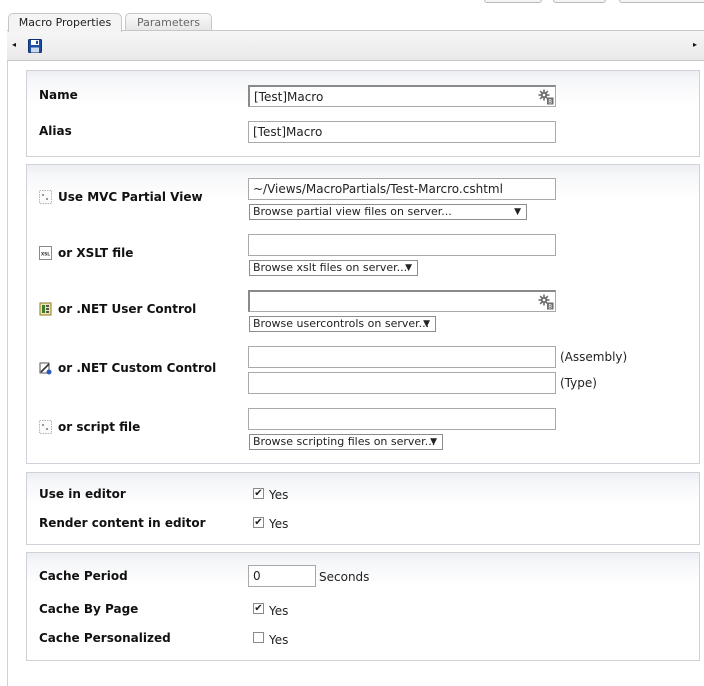 This screenshot has height=686, width=704. What do you see at coordinates (282, 576) in the screenshot?
I see `cache-period-input: 0` at bounding box center [282, 576].